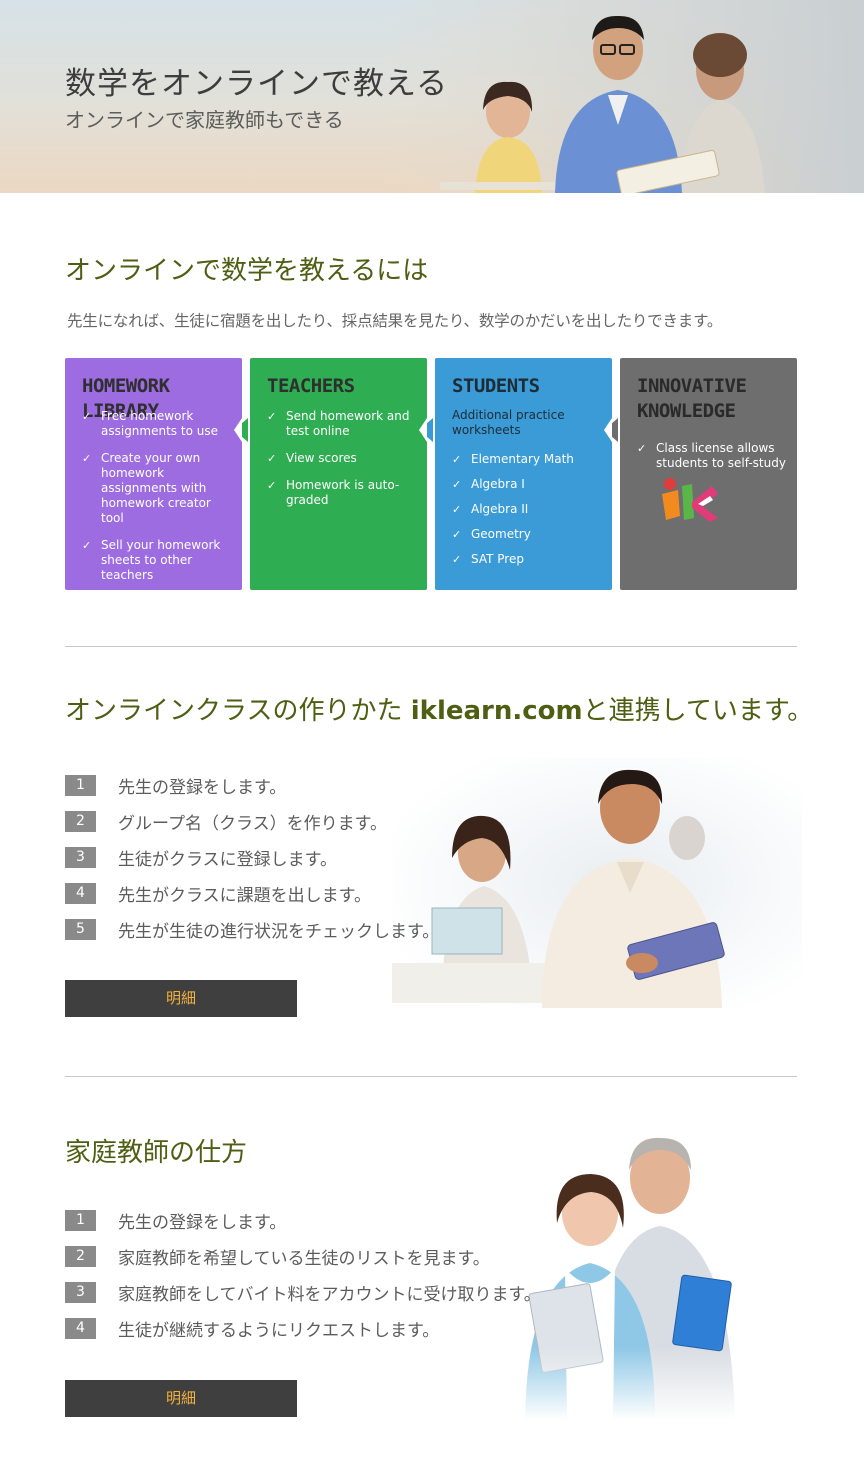  What do you see at coordinates (329, 1294) in the screenshot?
I see `step-text: 家庭教師をしてバイト料をアカウントに受け取ります。` at bounding box center [329, 1294].